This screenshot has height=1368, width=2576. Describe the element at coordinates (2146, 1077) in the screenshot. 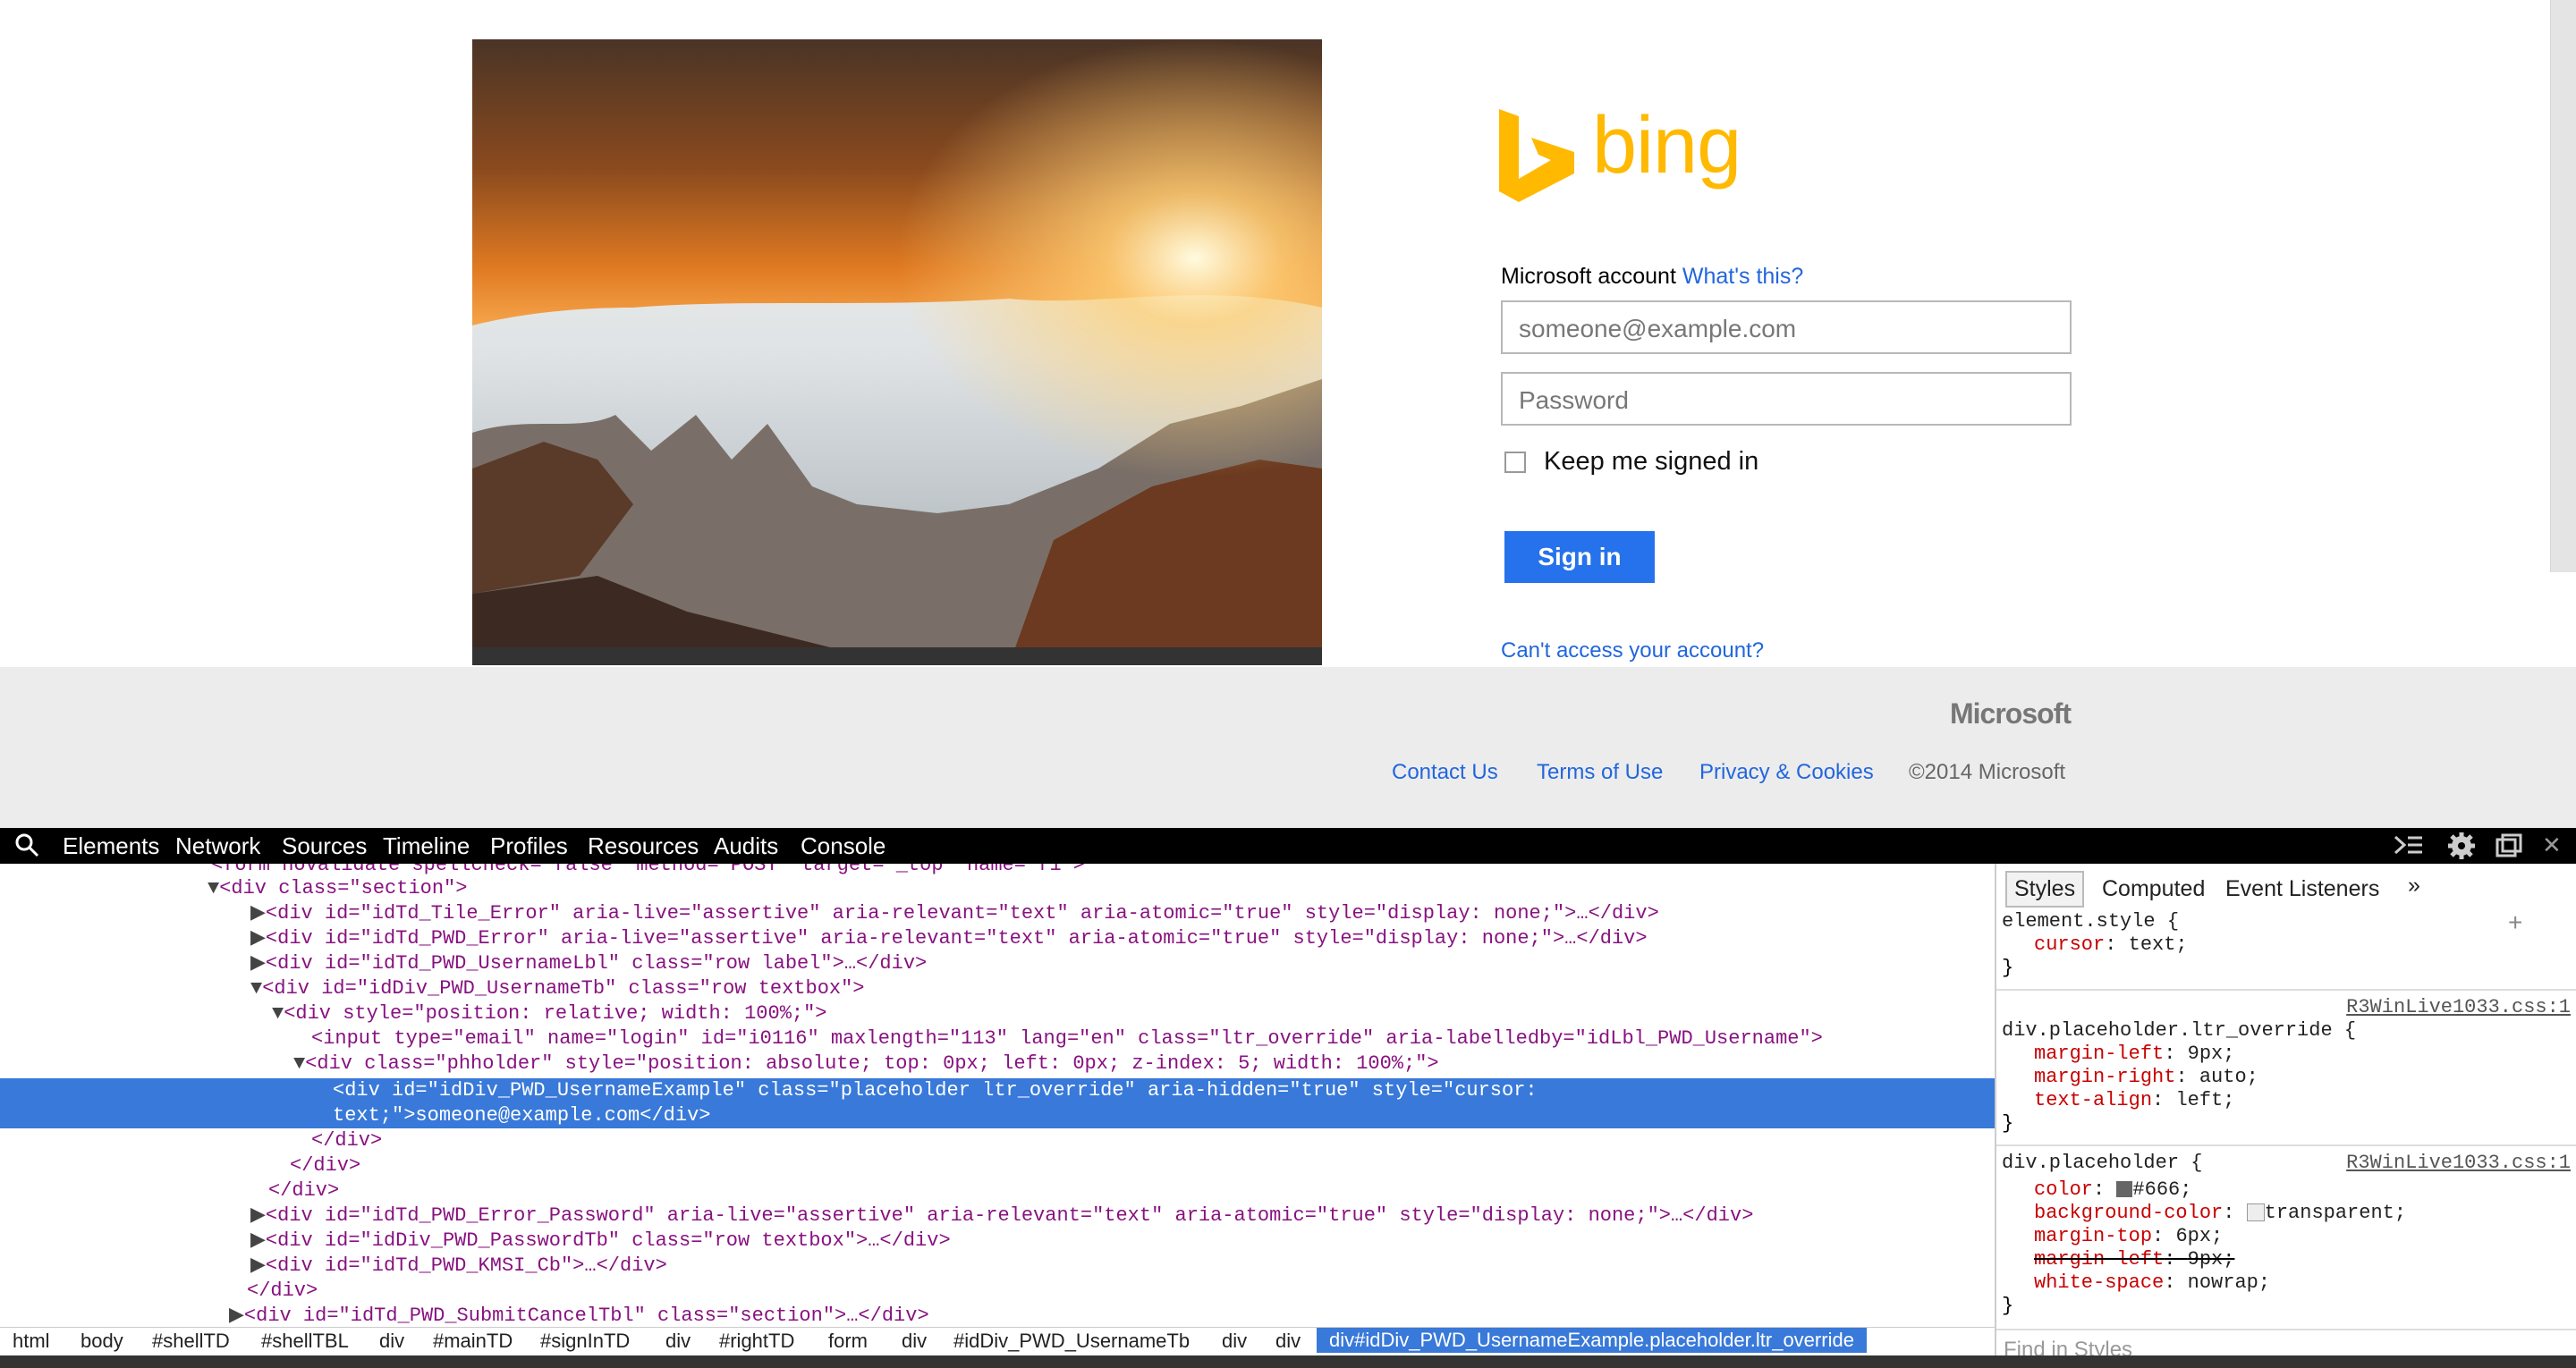

I see `style-declaration: margin-right: auto;` at that location.